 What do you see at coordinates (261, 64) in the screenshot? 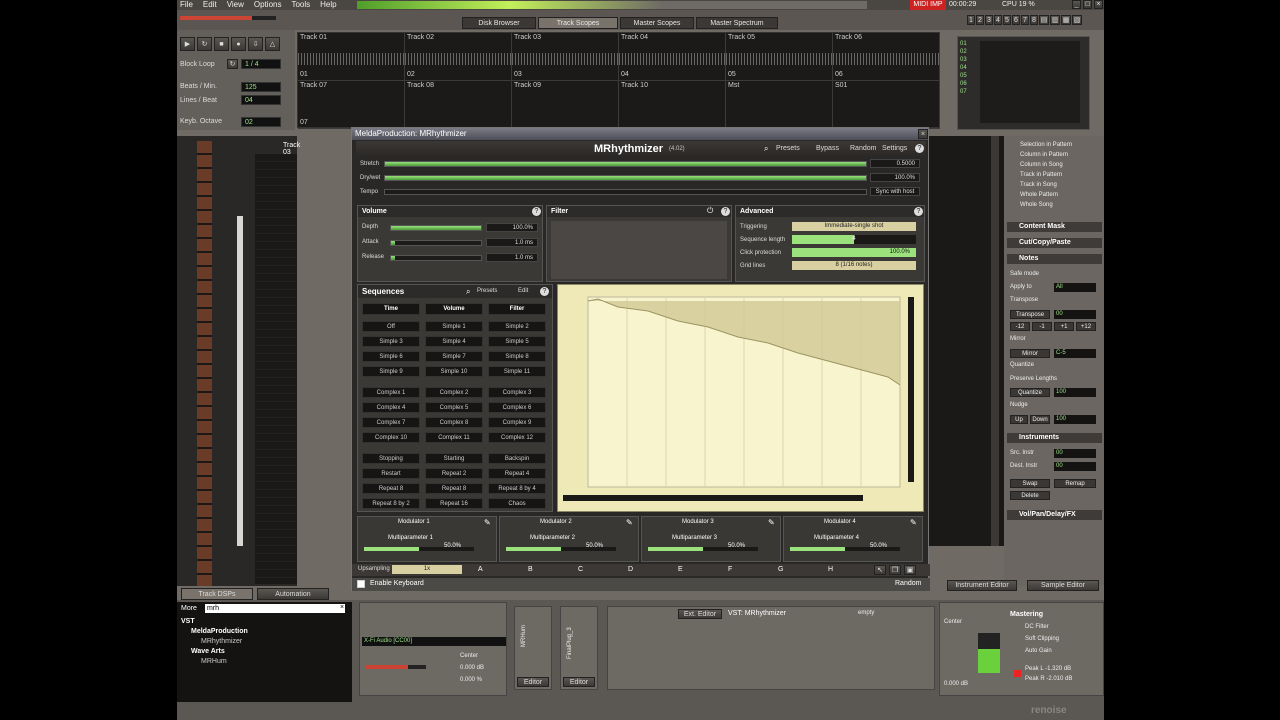
I see `block-loop-value: 1 / 4` at bounding box center [261, 64].